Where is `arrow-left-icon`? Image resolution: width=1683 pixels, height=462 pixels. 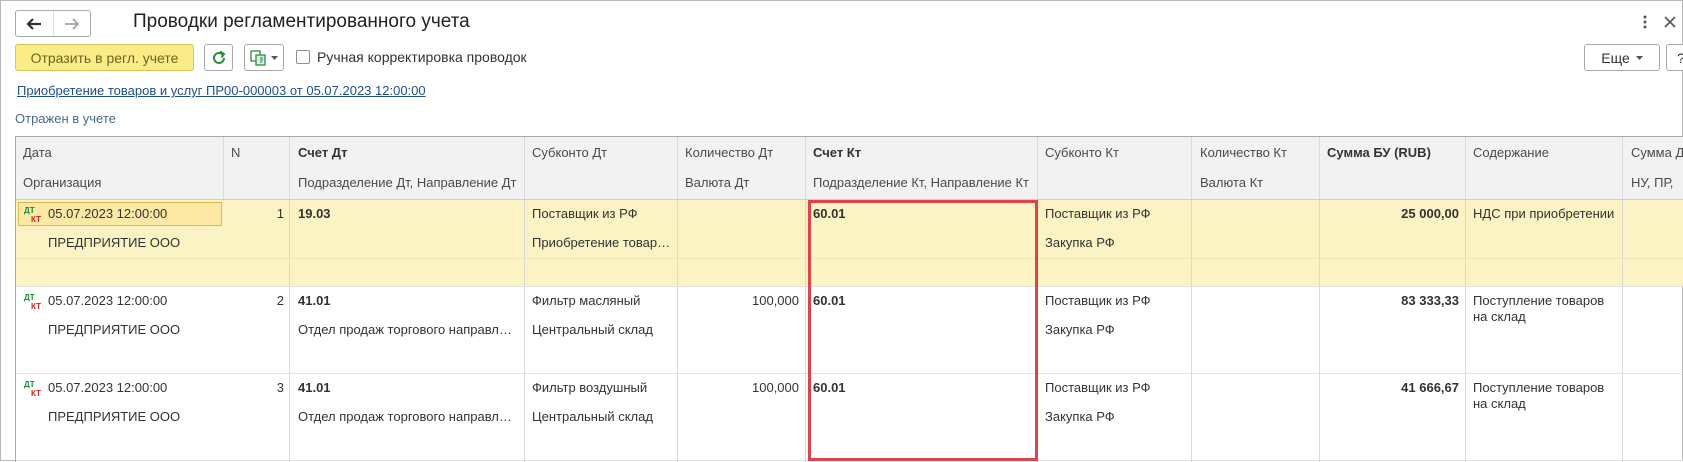
arrow-left-icon is located at coordinates (34, 23).